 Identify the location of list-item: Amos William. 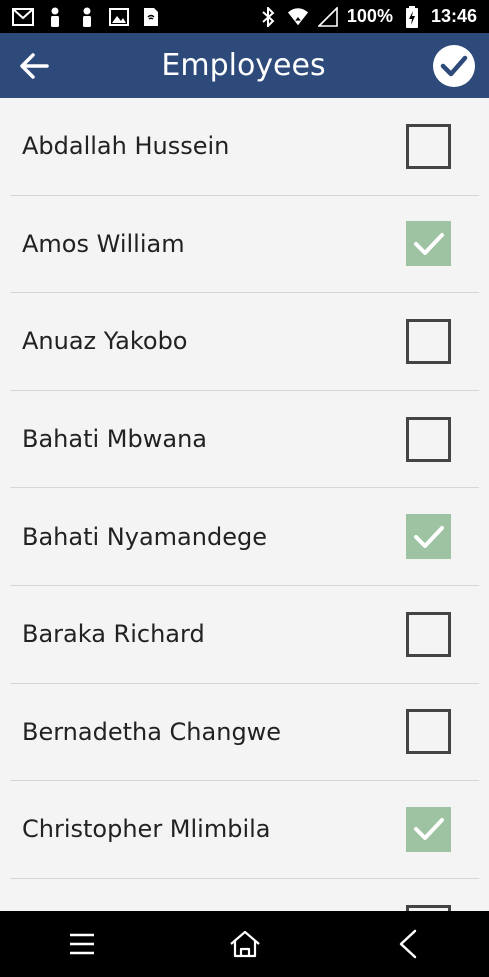
(244, 245).